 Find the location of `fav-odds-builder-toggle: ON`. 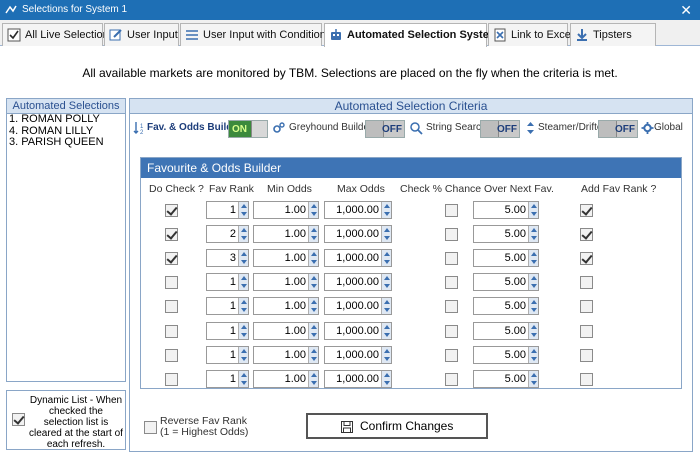

fav-odds-builder-toggle: ON is located at coordinates (248, 129).